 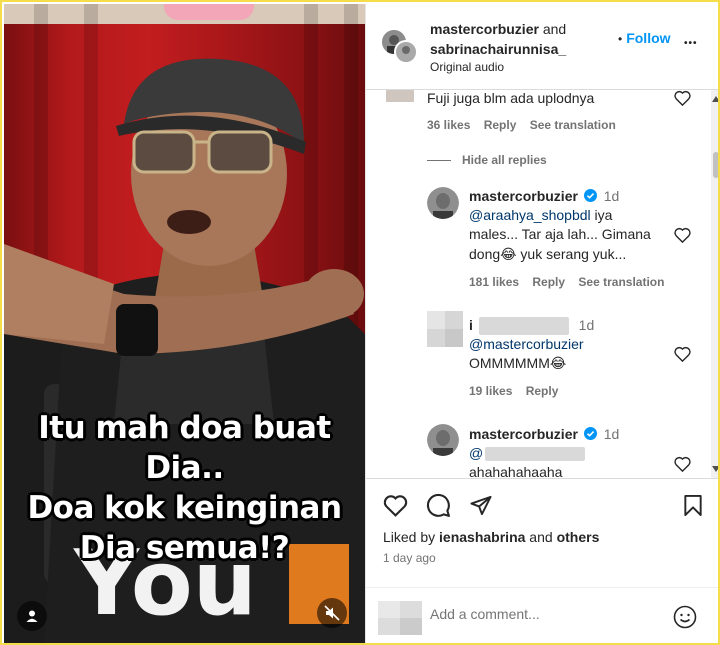 What do you see at coordinates (395, 505) in the screenshot?
I see `like-heart-icon` at bounding box center [395, 505].